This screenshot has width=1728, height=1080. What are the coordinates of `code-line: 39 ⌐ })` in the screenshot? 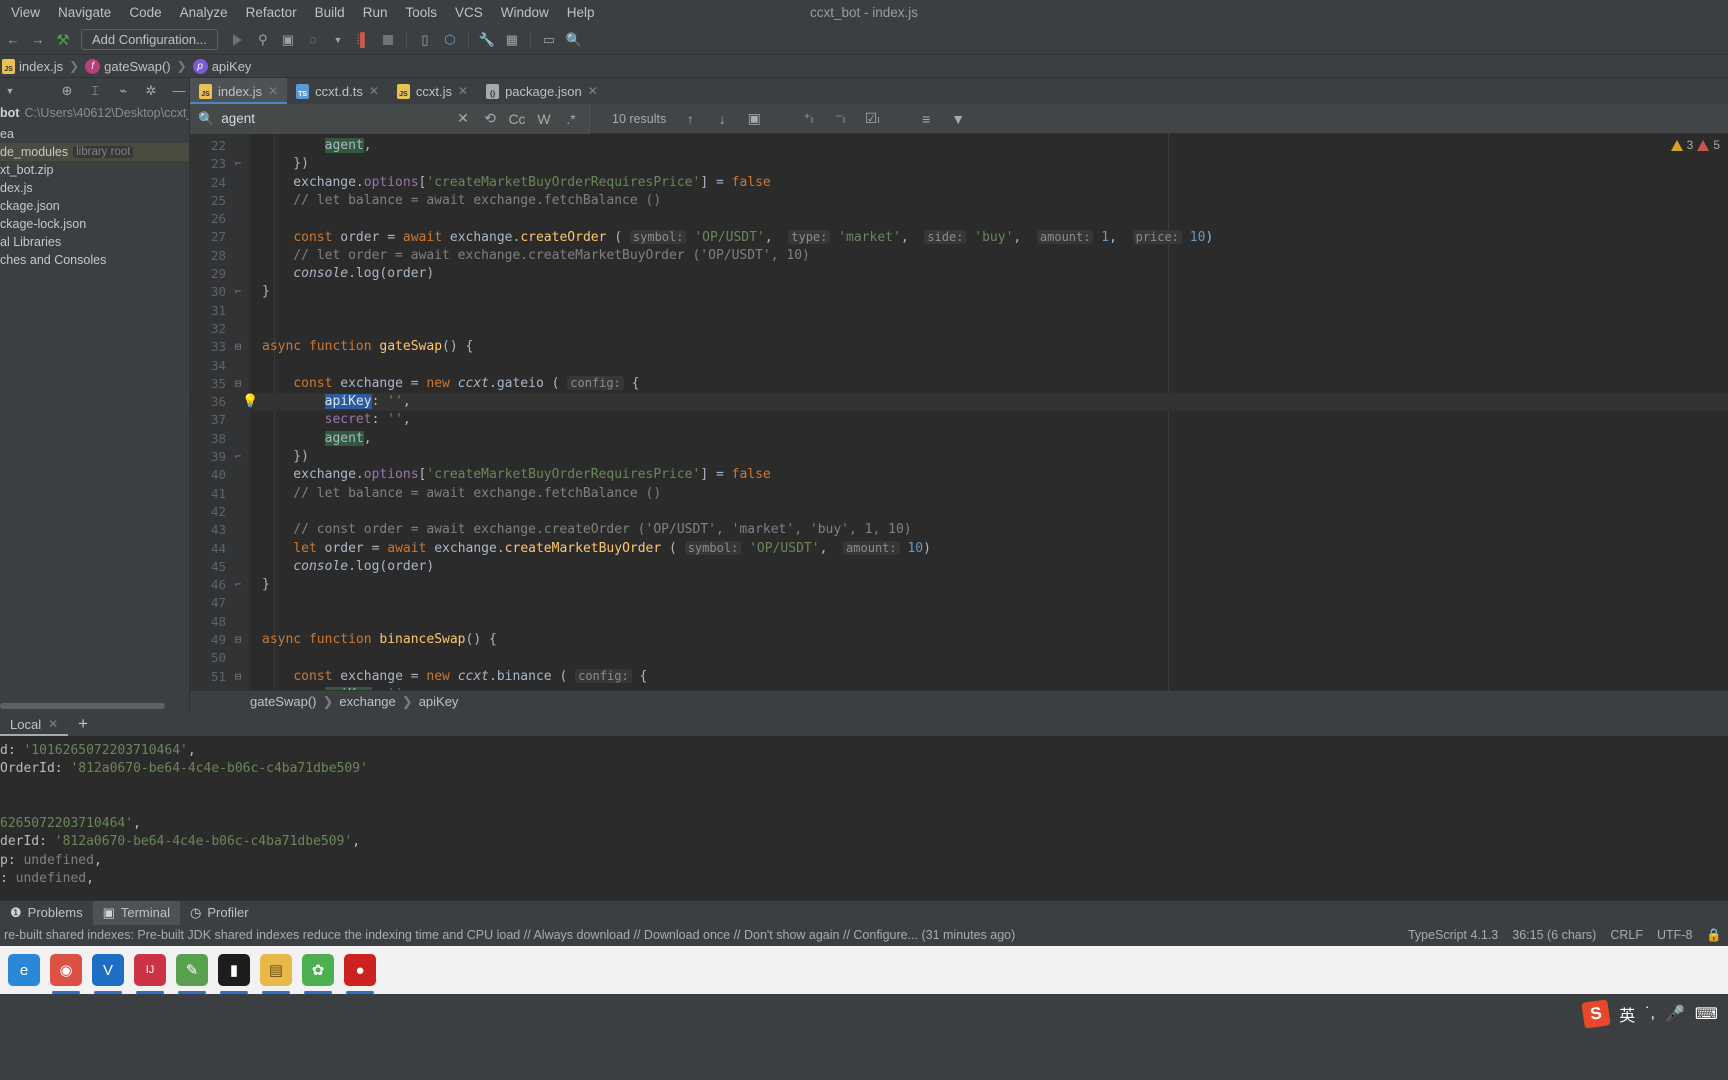 It's located at (959, 457).